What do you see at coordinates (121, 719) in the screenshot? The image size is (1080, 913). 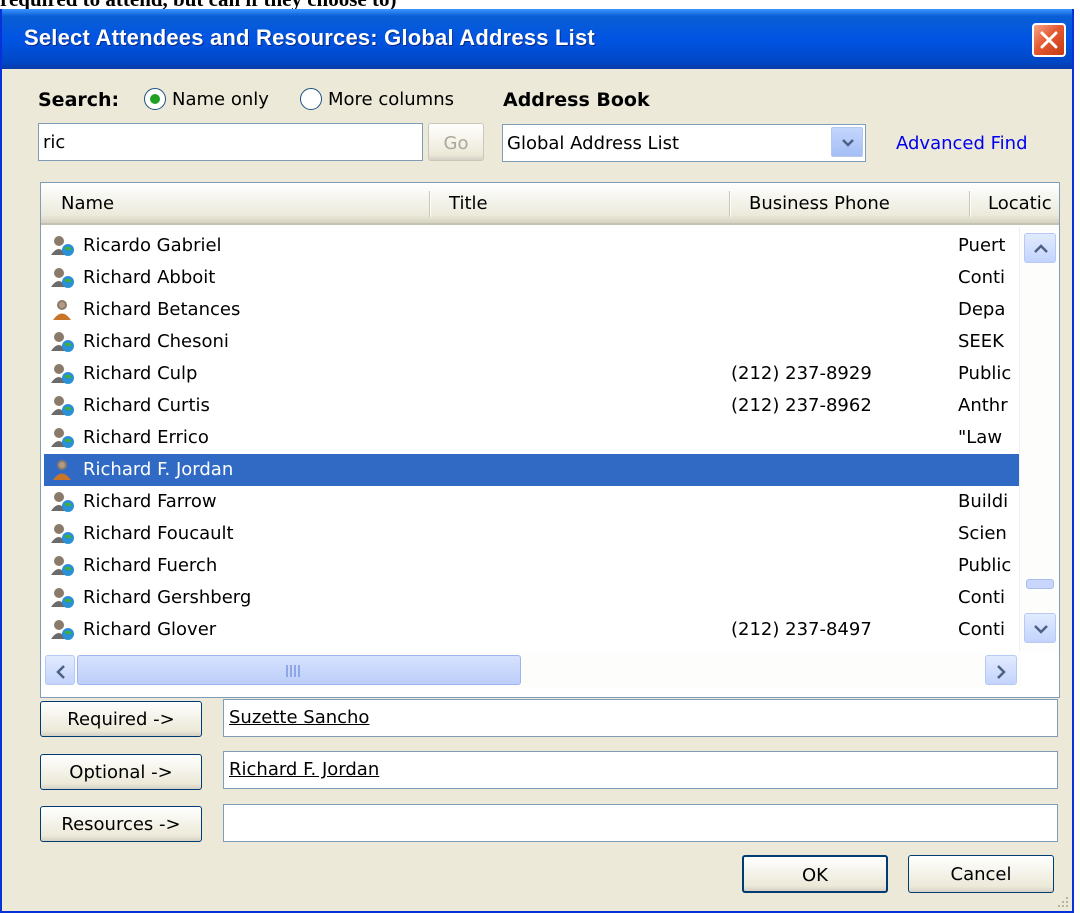 I see `required-button: Required ->` at bounding box center [121, 719].